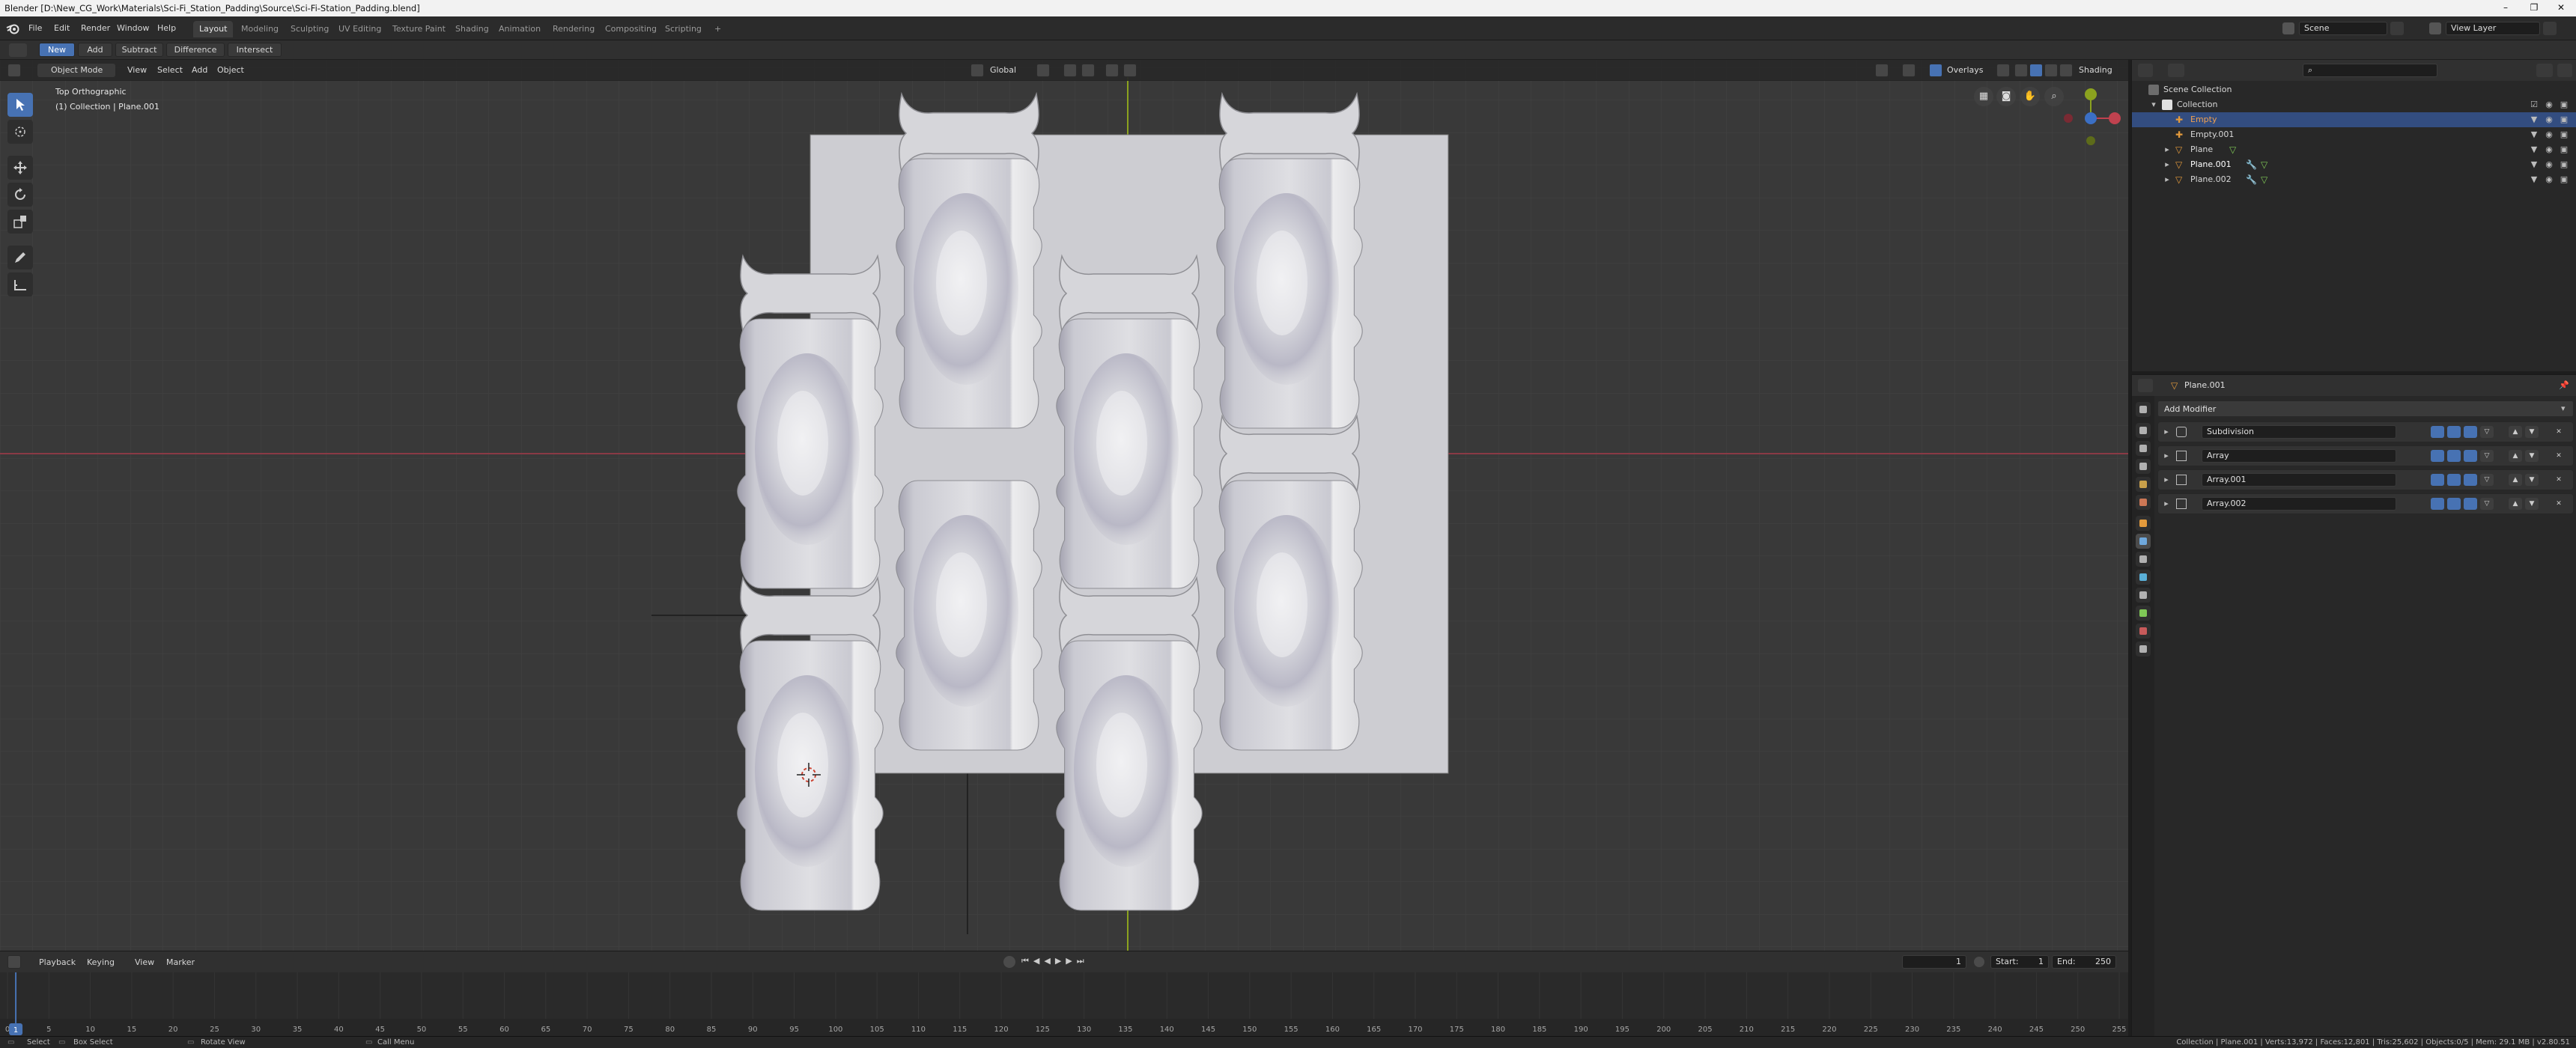  Describe the element at coordinates (180, 962) in the screenshot. I see `menu-marker: Marker` at that location.